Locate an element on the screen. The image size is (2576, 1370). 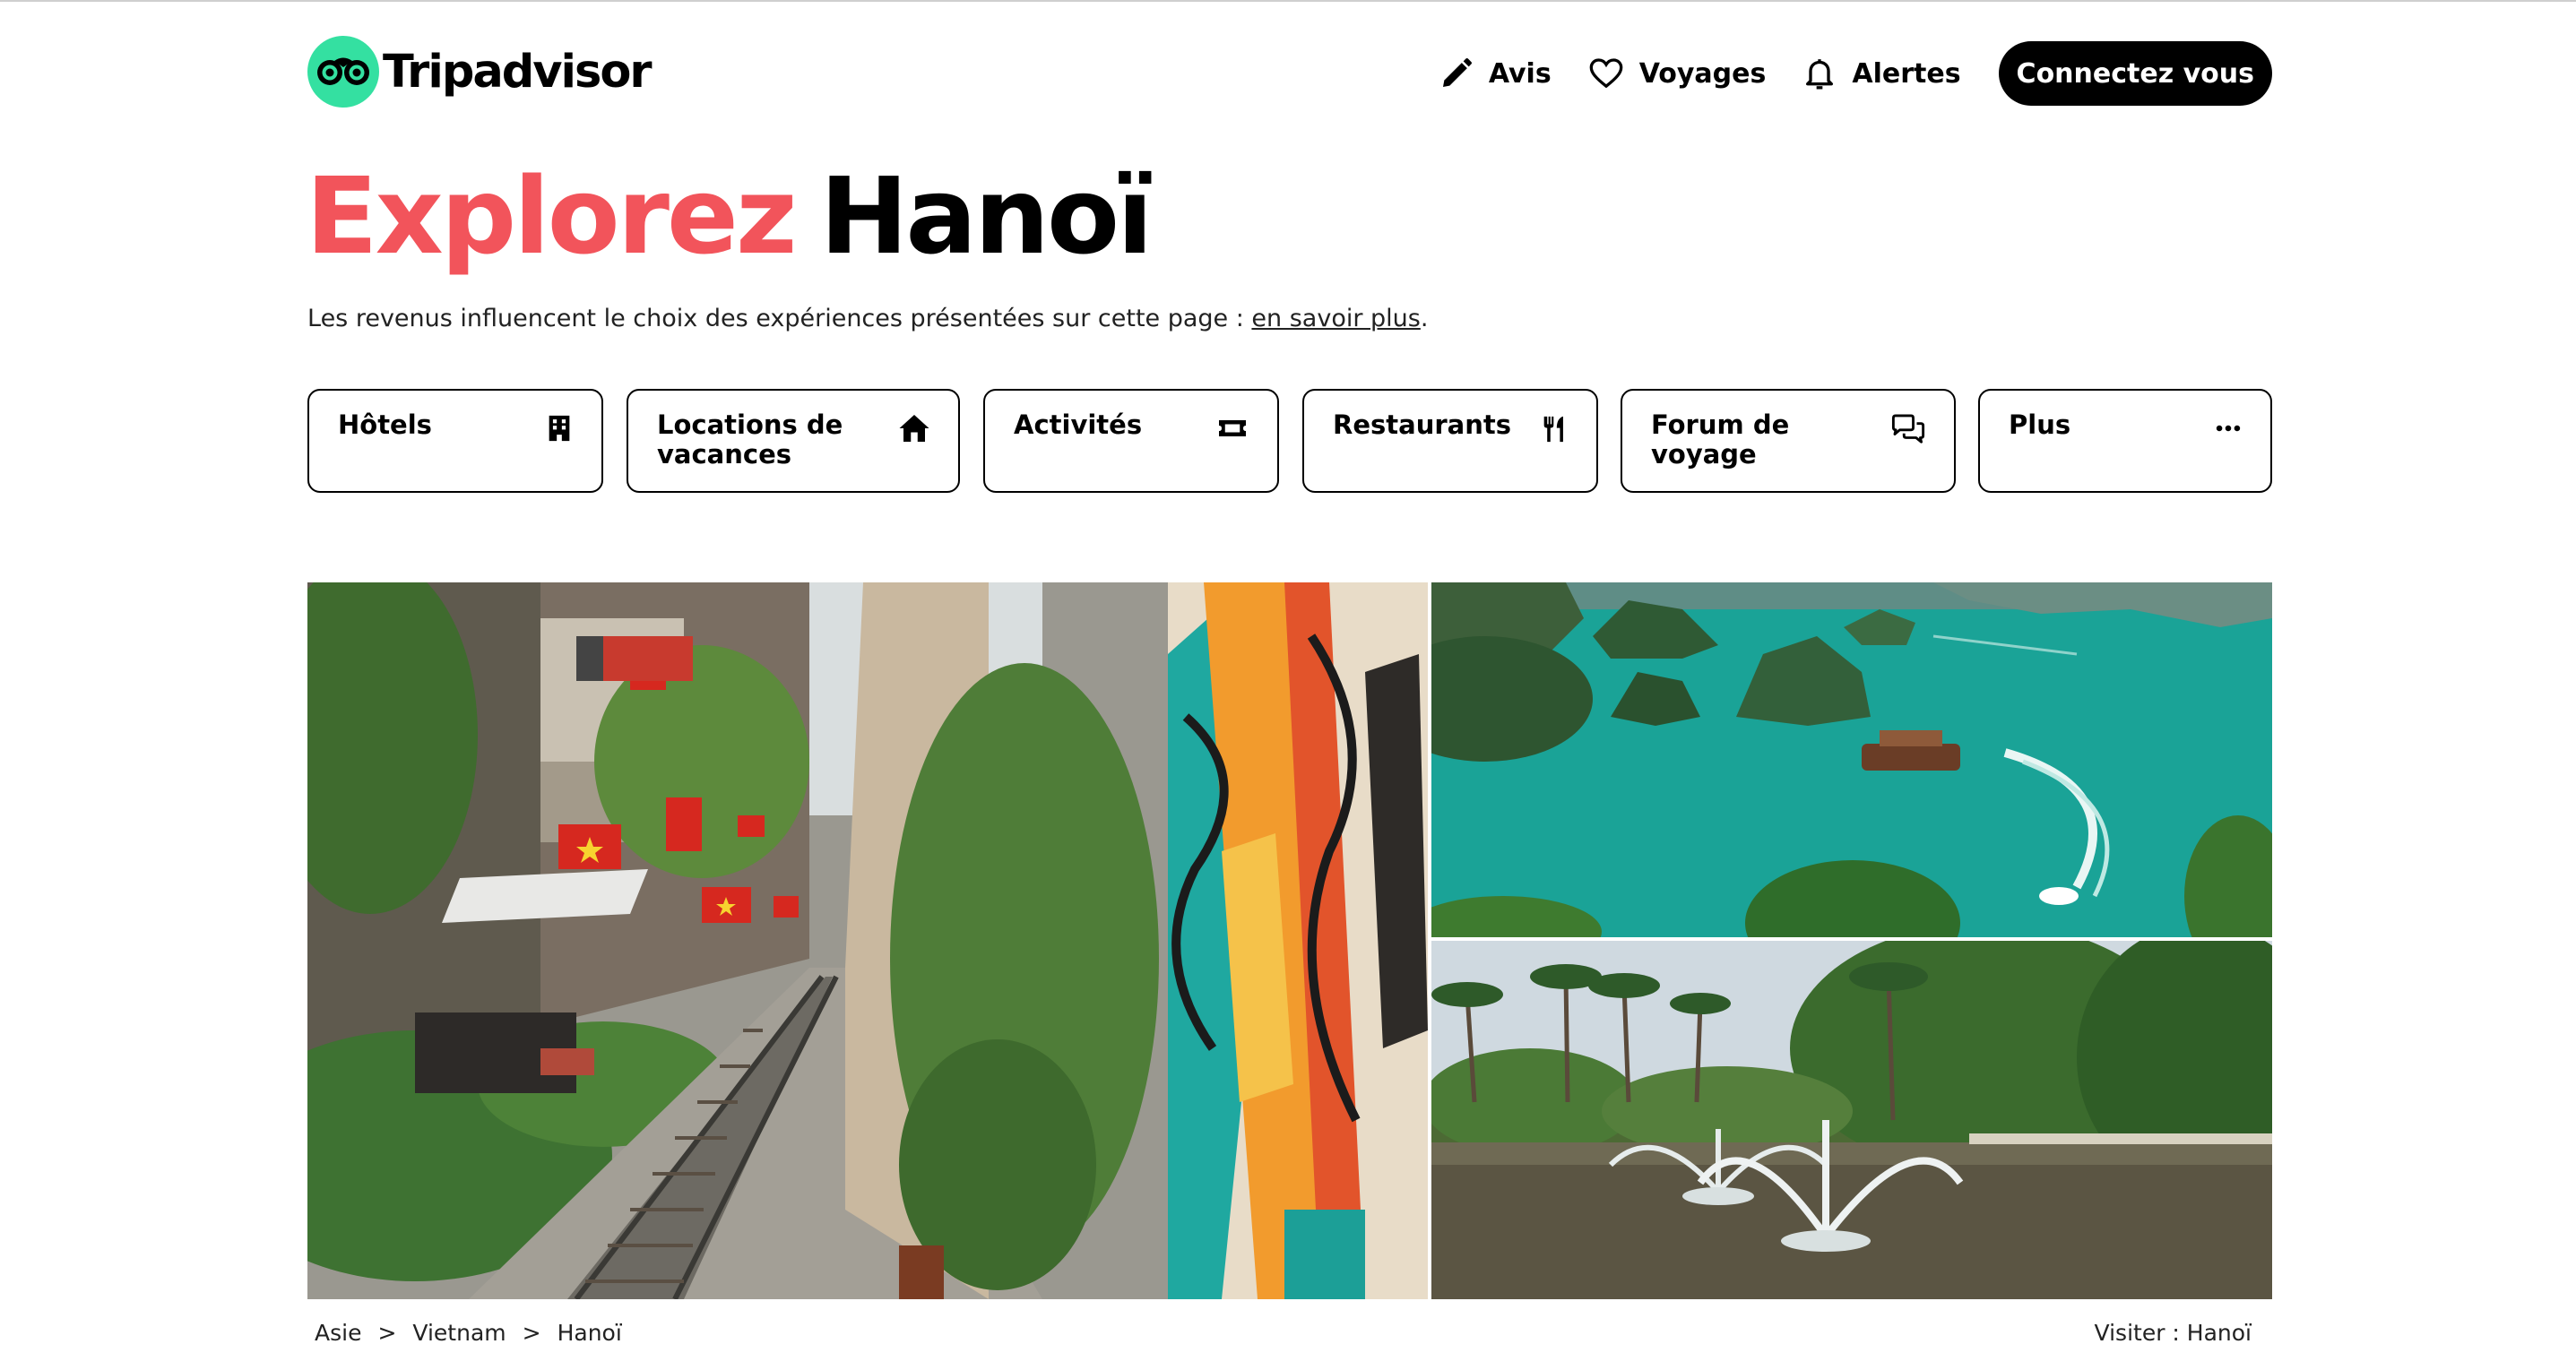
breadcrumb-item-hanoi: Hanoï is located at coordinates (589, 1333).